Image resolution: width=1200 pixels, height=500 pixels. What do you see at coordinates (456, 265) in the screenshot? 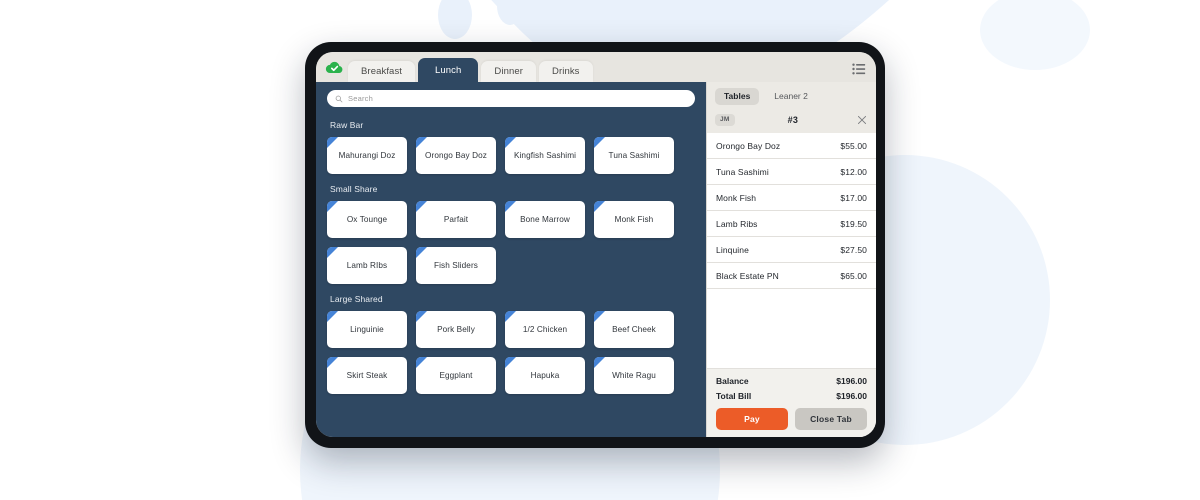
I see `menu-item-card: Fish Sliders` at bounding box center [456, 265].